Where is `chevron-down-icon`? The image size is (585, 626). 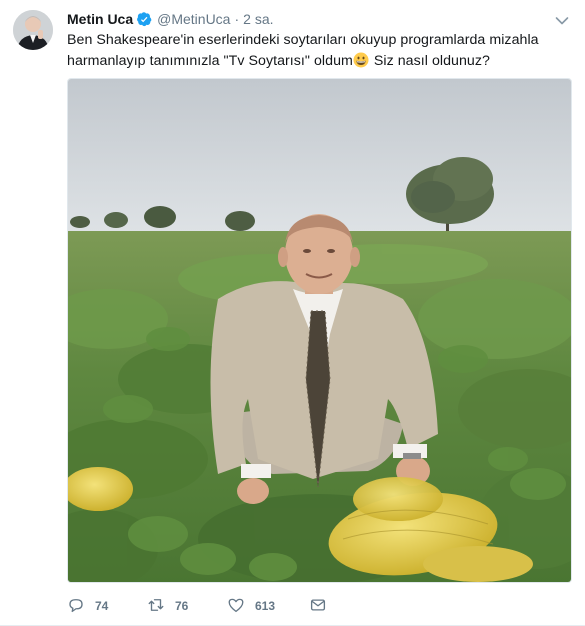
chevron-down-icon is located at coordinates (562, 19).